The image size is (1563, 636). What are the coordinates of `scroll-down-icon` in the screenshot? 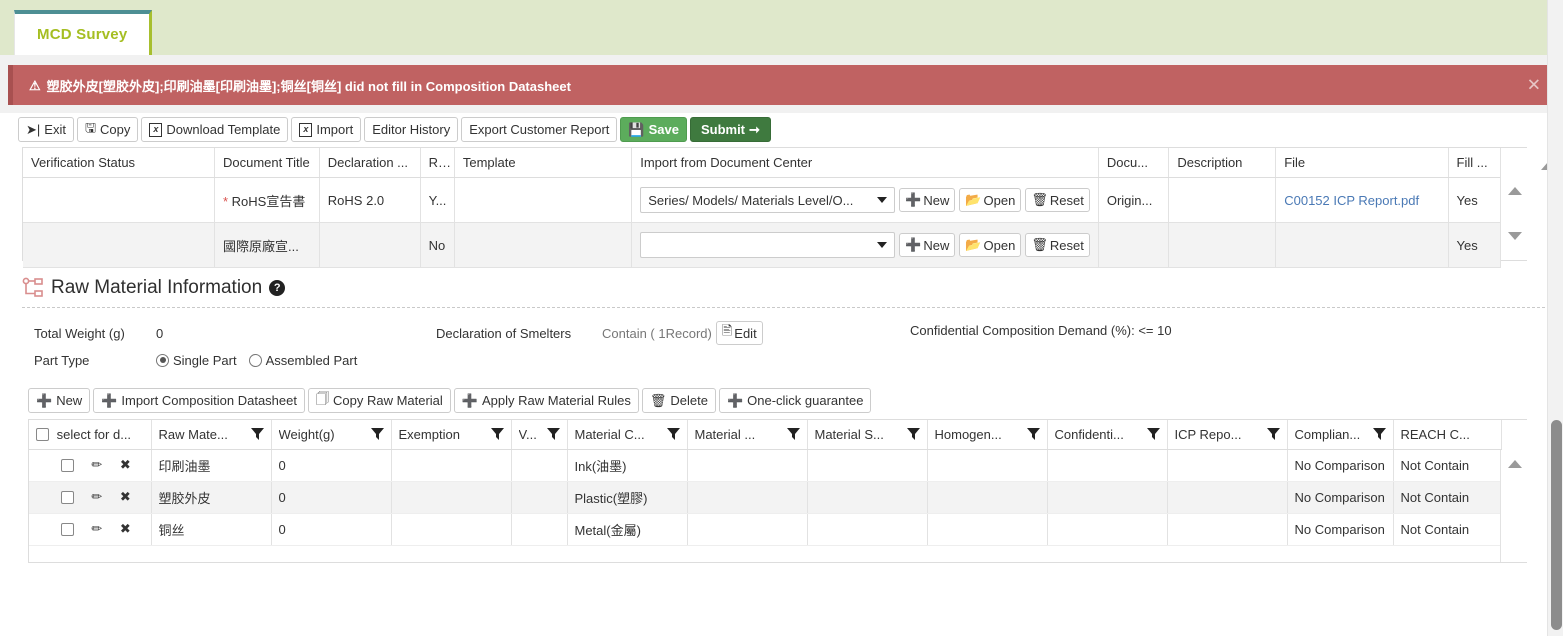 It's located at (1515, 236).